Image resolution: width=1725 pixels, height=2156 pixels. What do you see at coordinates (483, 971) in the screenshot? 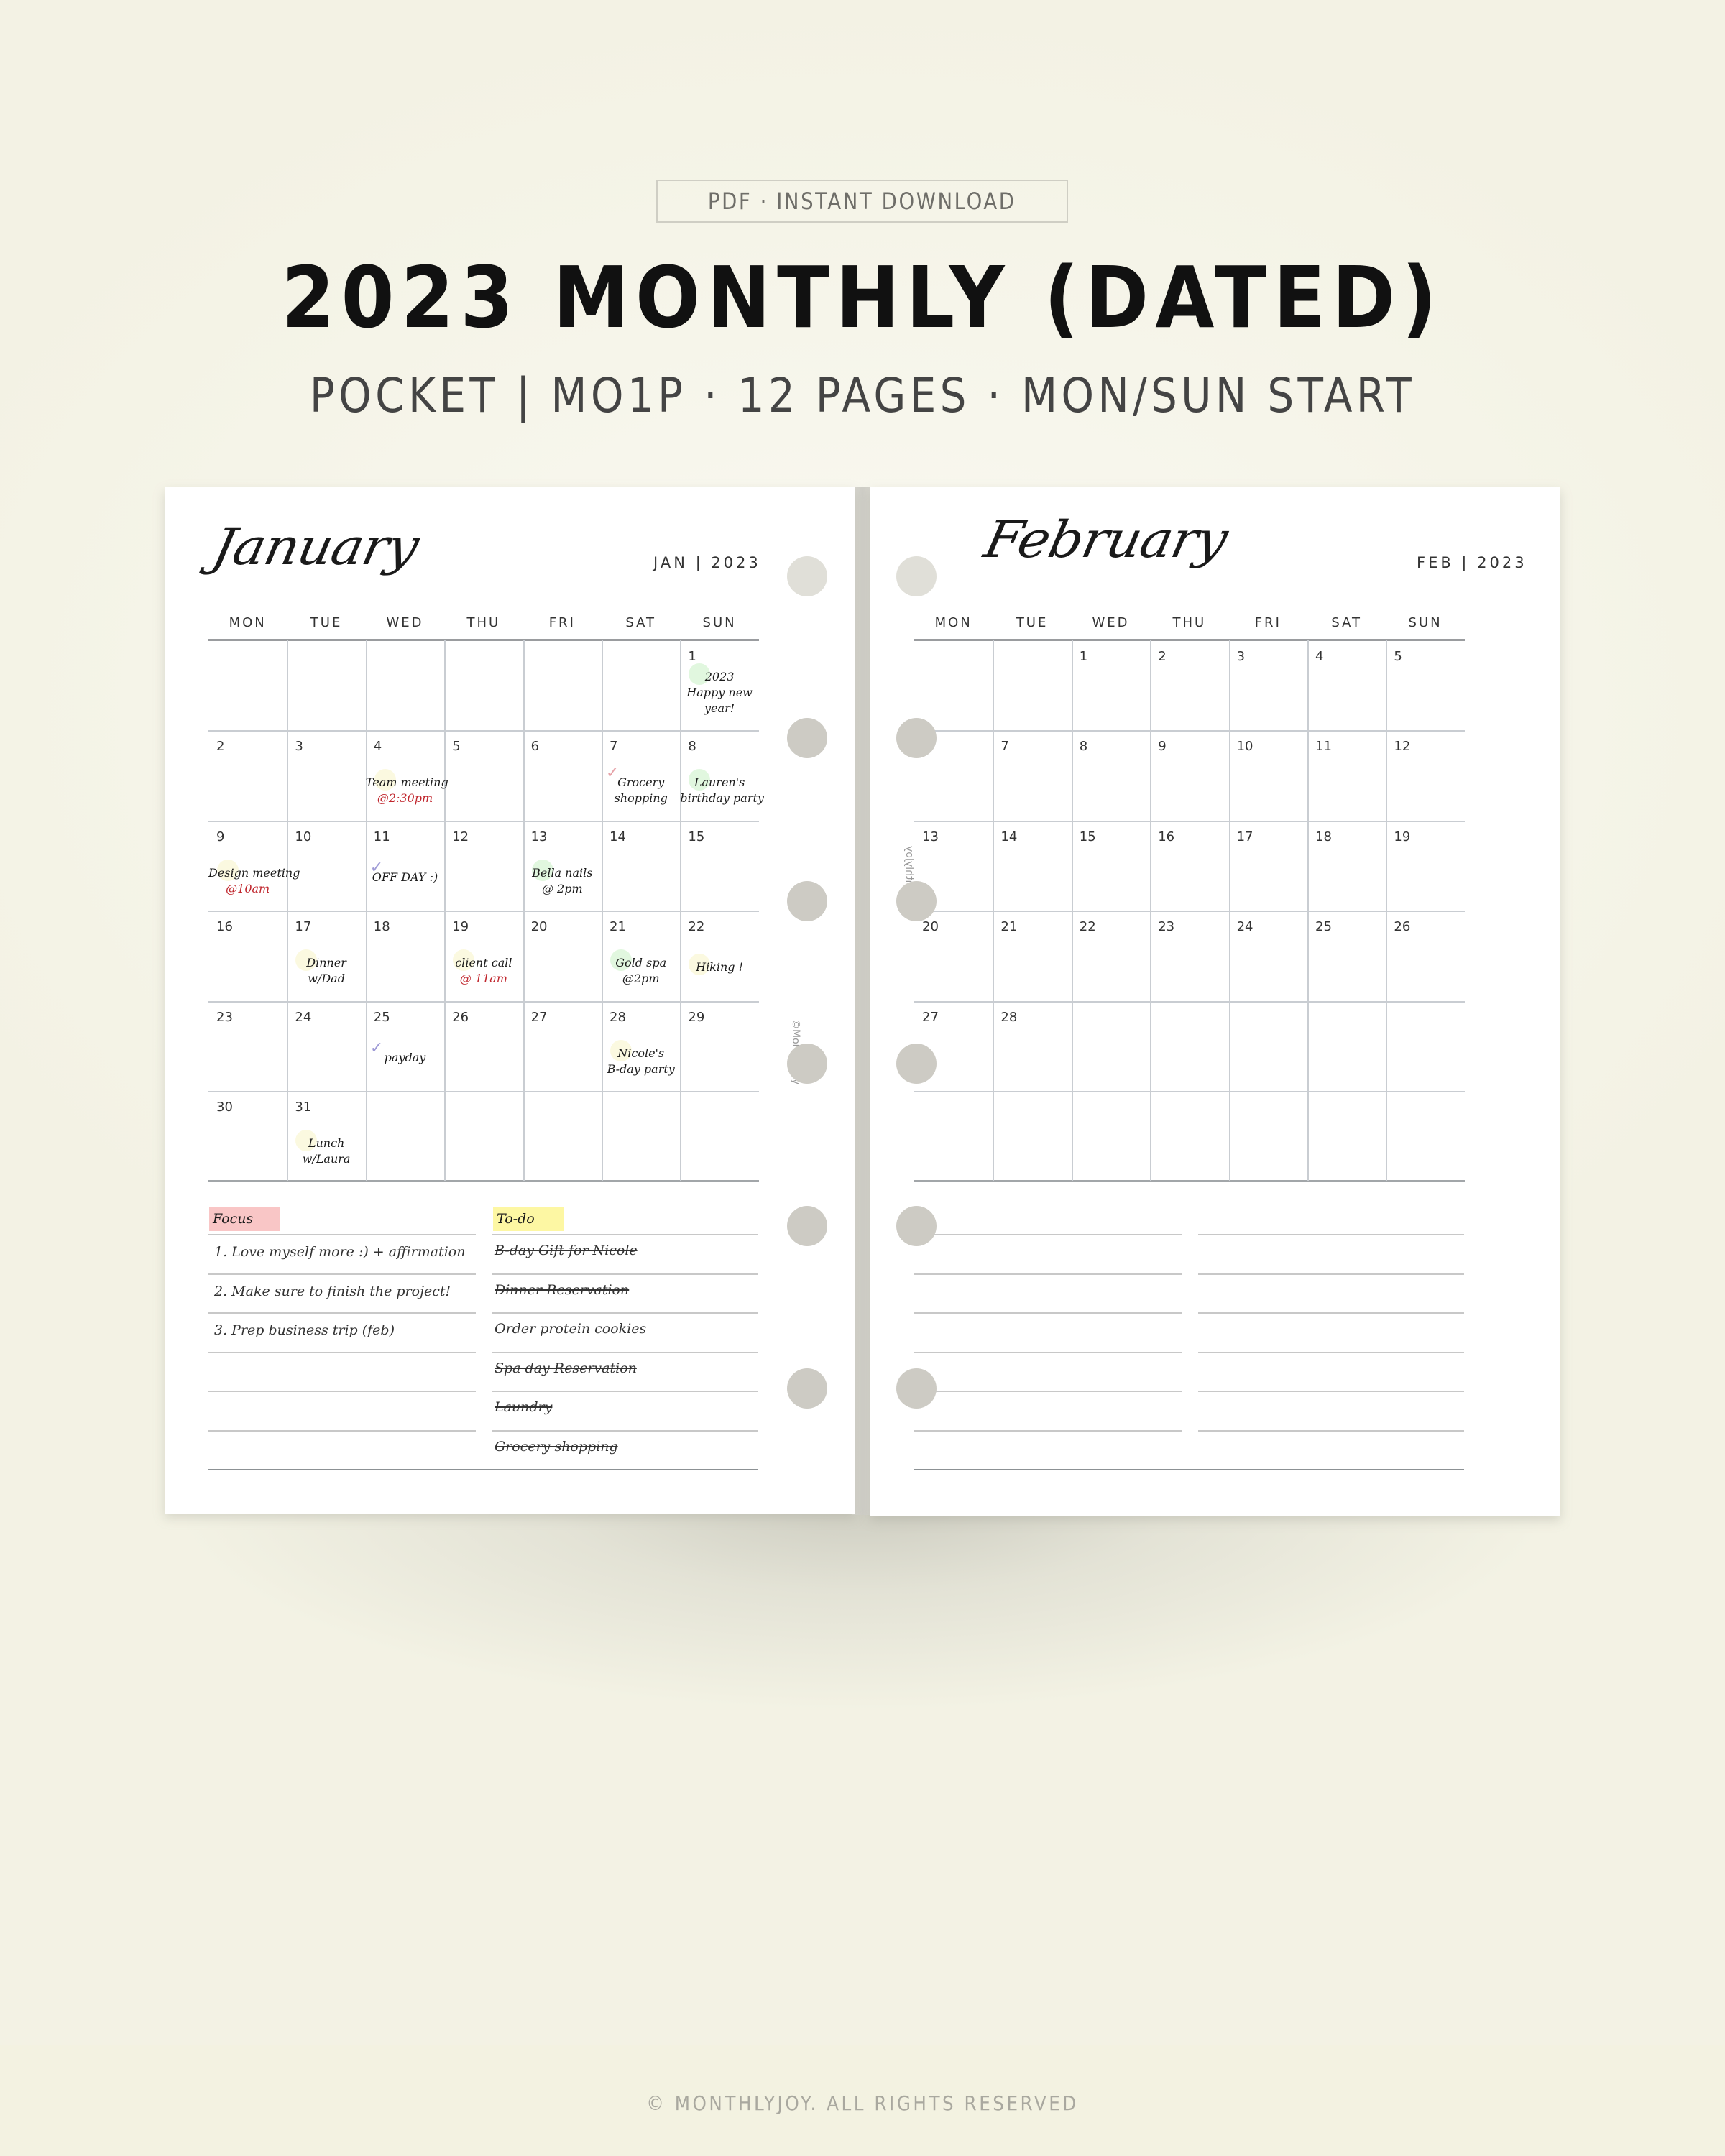
I see `calendar-event: client call @ 11am` at bounding box center [483, 971].